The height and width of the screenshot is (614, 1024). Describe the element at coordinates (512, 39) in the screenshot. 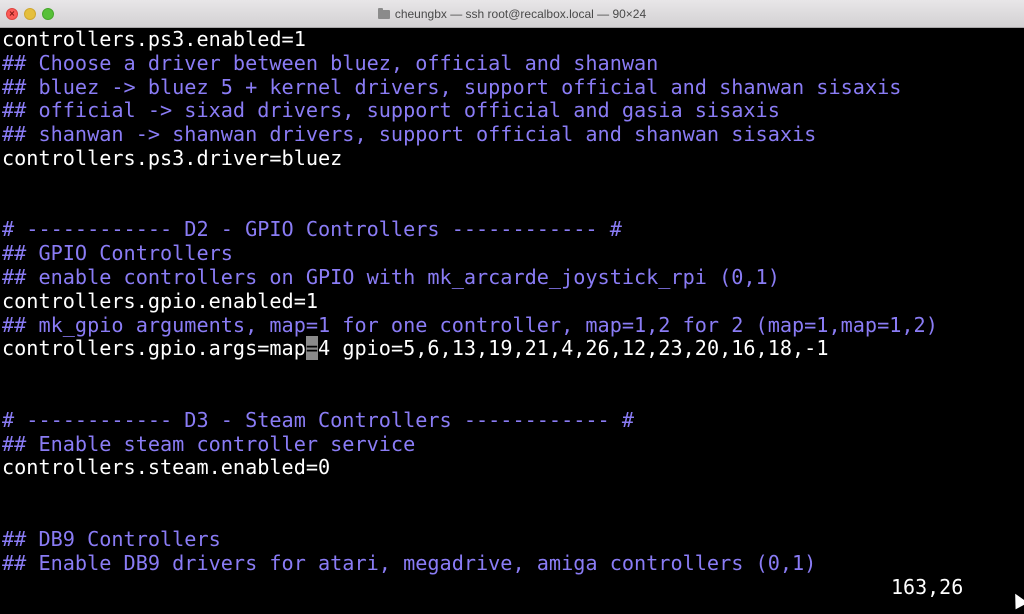

I see `config-line: controllers.ps3.enabled=1` at that location.